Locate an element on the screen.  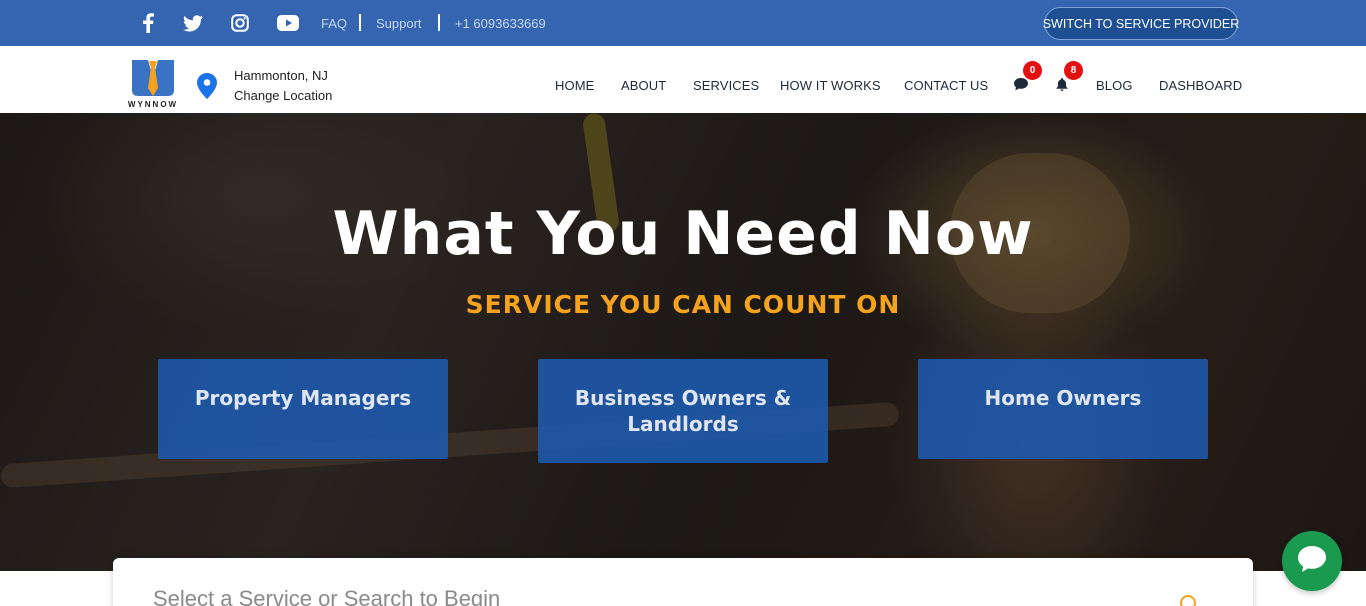
property-managers-button: Property Managers is located at coordinates (303, 409).